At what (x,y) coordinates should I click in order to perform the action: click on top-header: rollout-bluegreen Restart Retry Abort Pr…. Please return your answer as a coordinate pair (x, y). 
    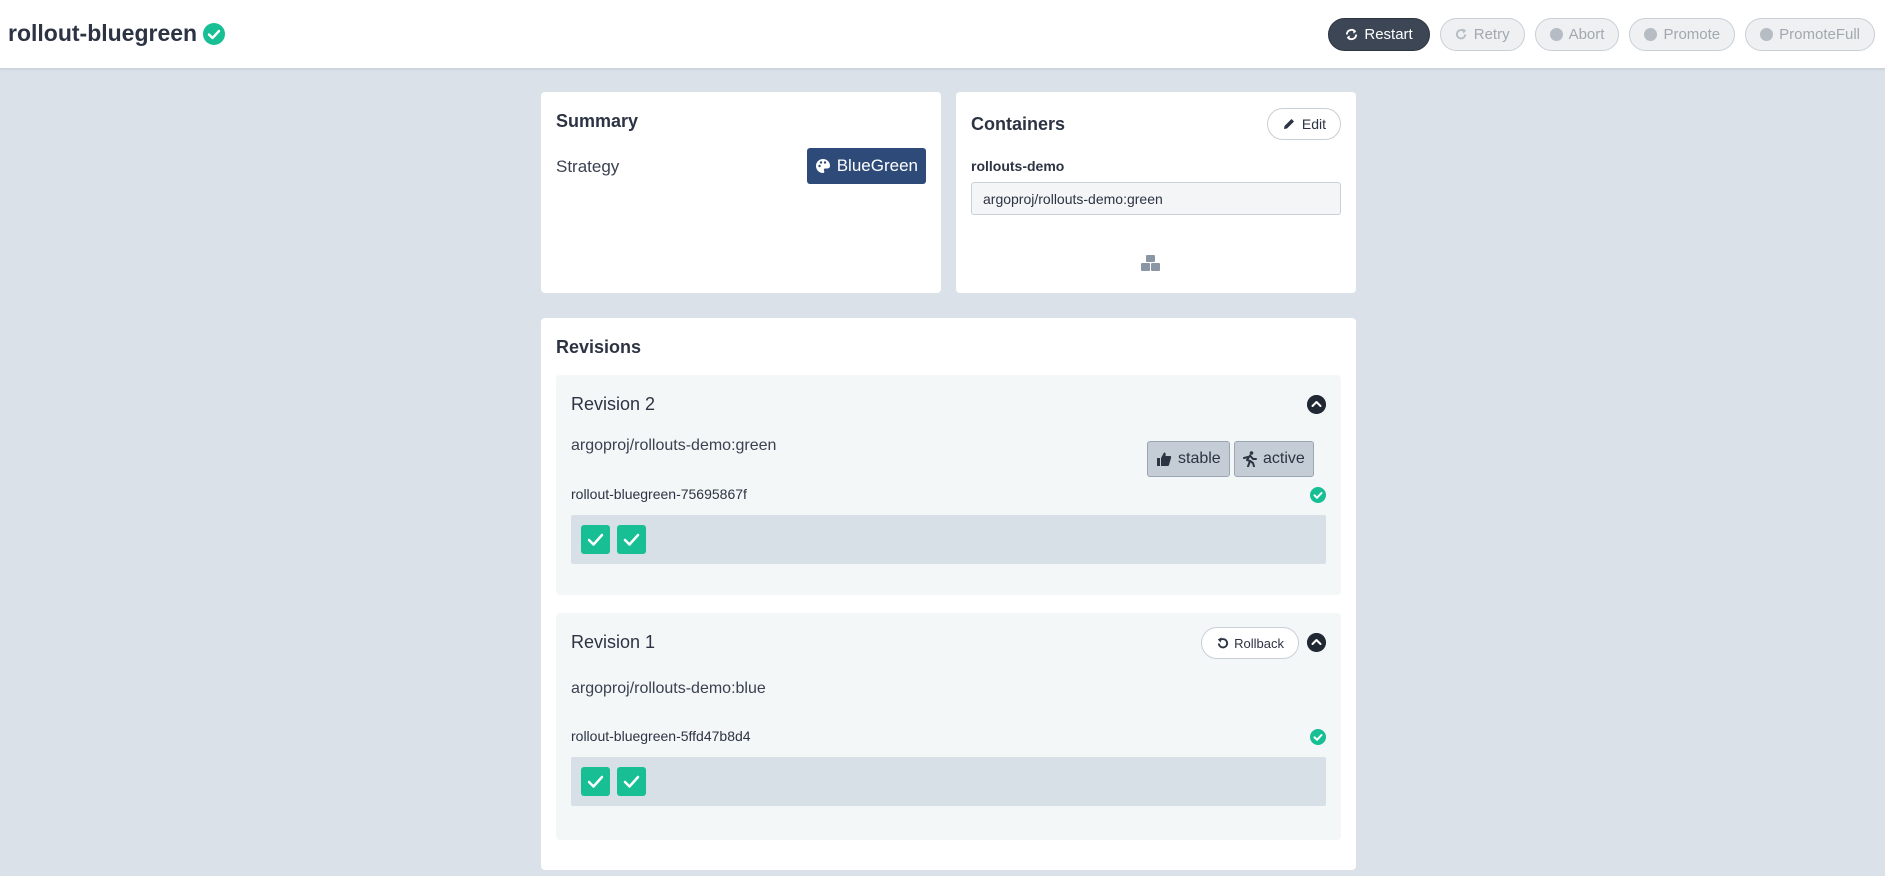
    Looking at the image, I should click on (942, 34).